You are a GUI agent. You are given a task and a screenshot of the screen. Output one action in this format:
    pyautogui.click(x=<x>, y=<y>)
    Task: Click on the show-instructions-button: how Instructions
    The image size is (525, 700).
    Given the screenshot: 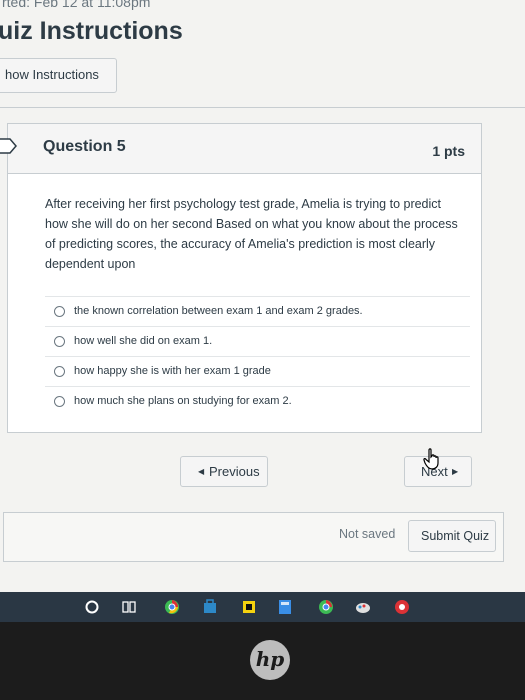 What is the action you would take?
    pyautogui.click(x=58, y=75)
    